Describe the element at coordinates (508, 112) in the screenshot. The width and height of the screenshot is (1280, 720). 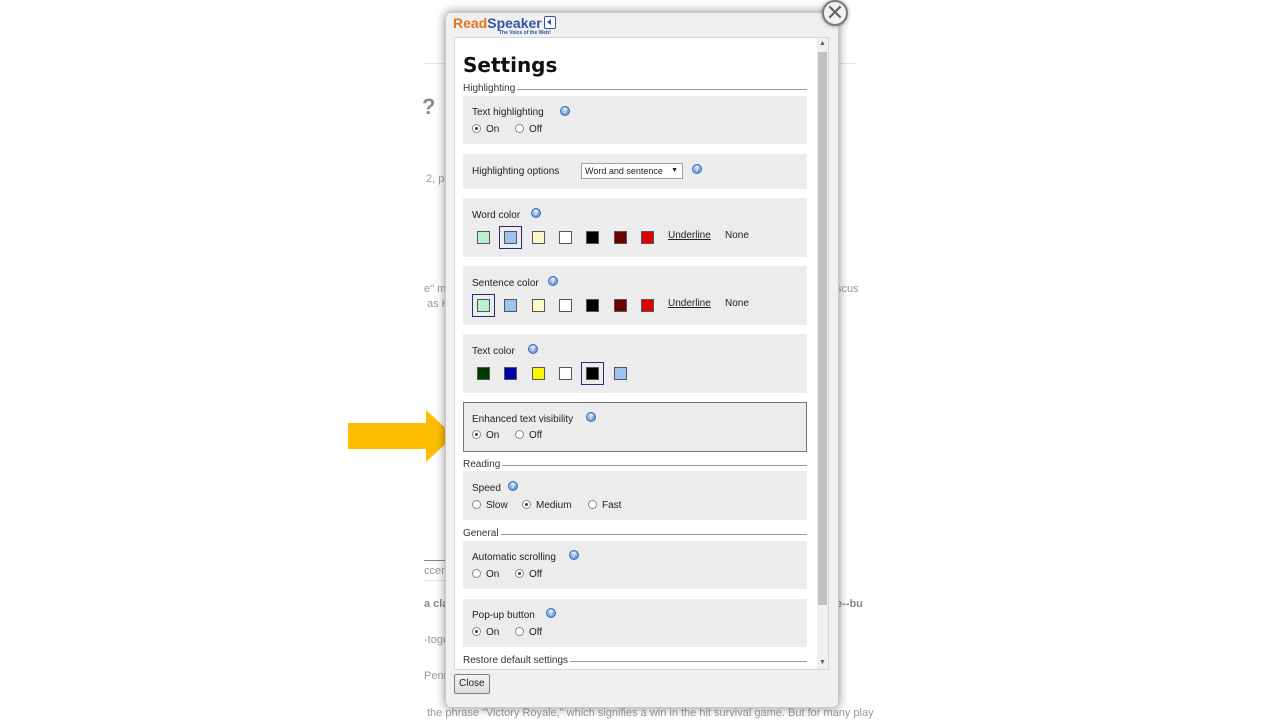
I see `text-highlighting-label: Text highlighting` at that location.